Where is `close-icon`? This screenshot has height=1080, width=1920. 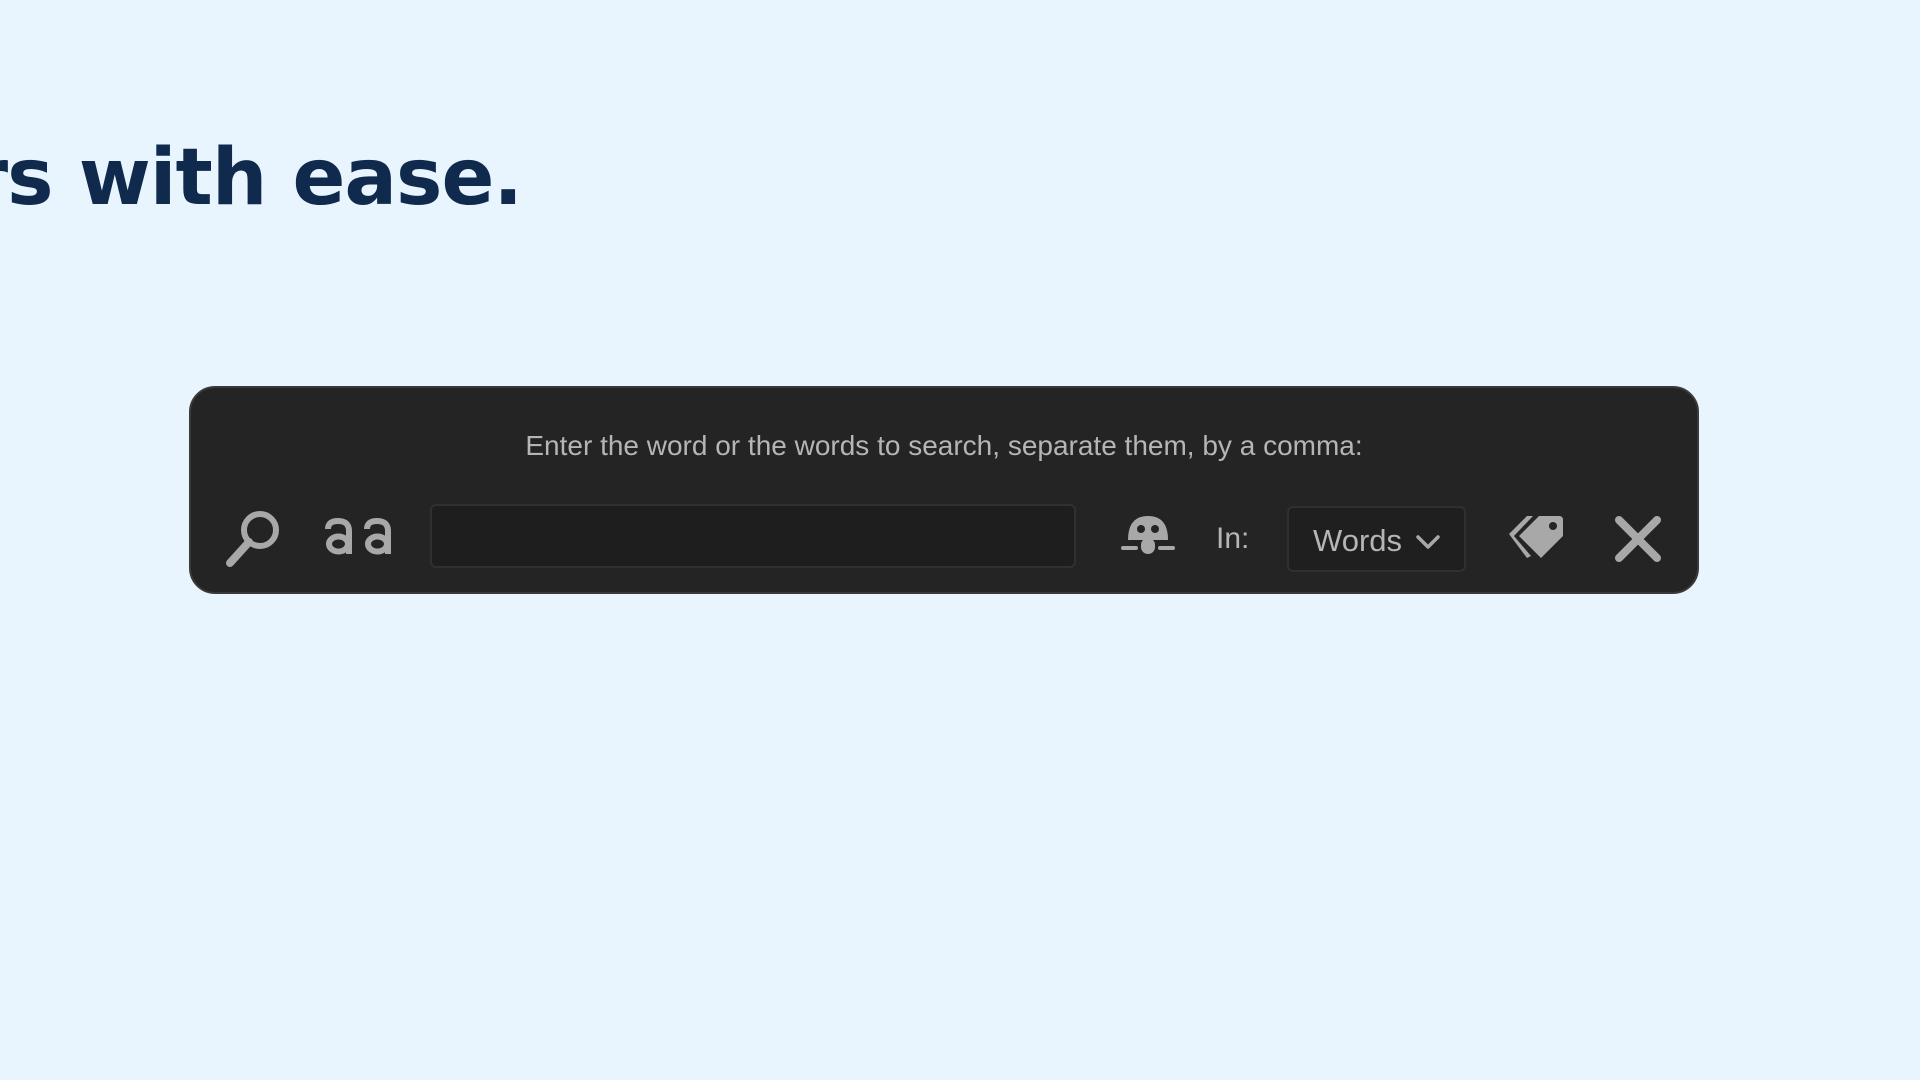
close-icon is located at coordinates (1638, 539).